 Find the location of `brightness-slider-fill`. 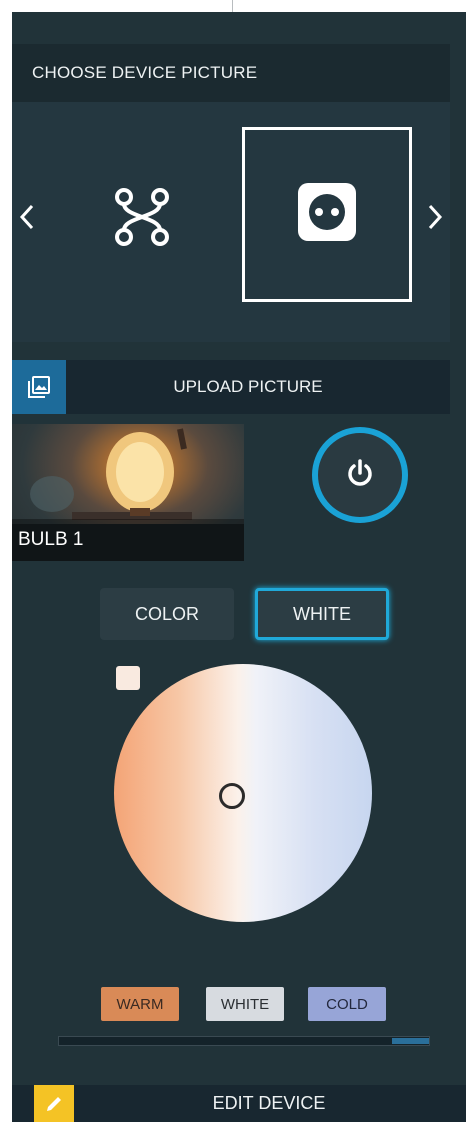

brightness-slider-fill is located at coordinates (410, 1041).